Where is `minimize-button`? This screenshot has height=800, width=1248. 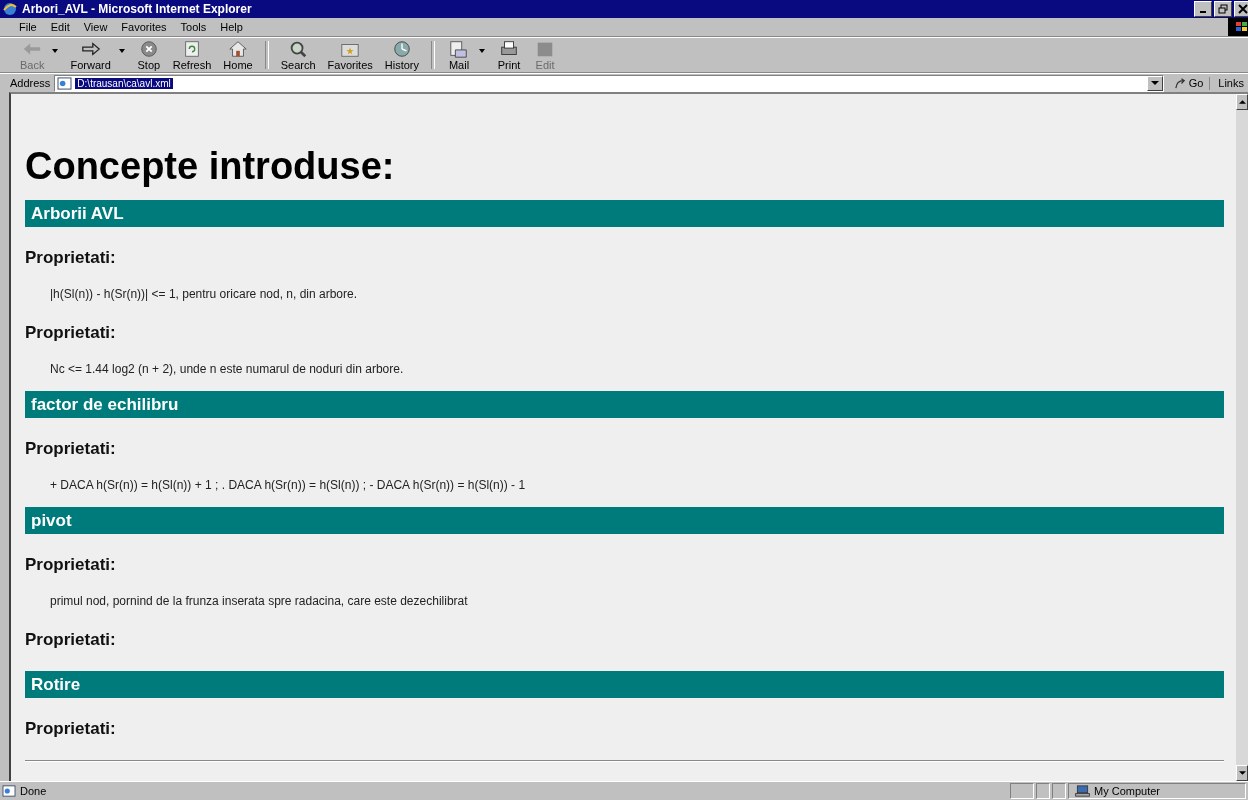
minimize-button is located at coordinates (1203, 9).